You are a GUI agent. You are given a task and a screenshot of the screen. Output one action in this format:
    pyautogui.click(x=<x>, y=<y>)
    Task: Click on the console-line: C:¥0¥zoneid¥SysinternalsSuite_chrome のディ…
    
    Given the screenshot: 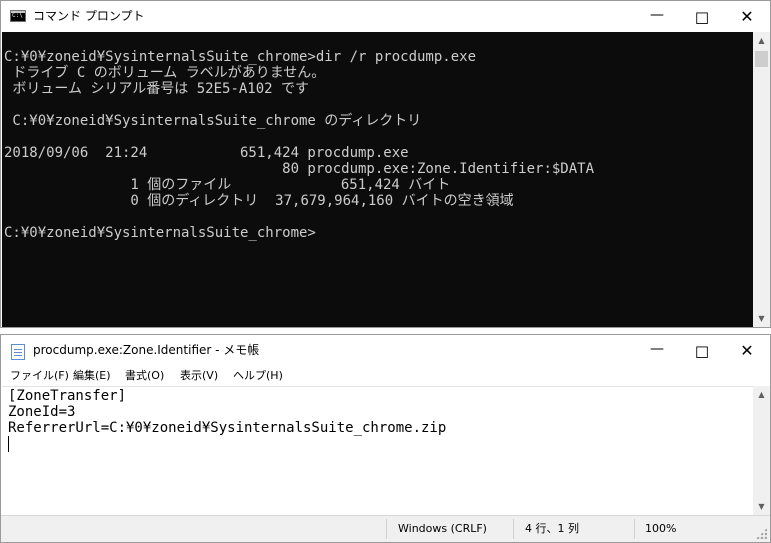 What is the action you would take?
    pyautogui.click(x=213, y=121)
    